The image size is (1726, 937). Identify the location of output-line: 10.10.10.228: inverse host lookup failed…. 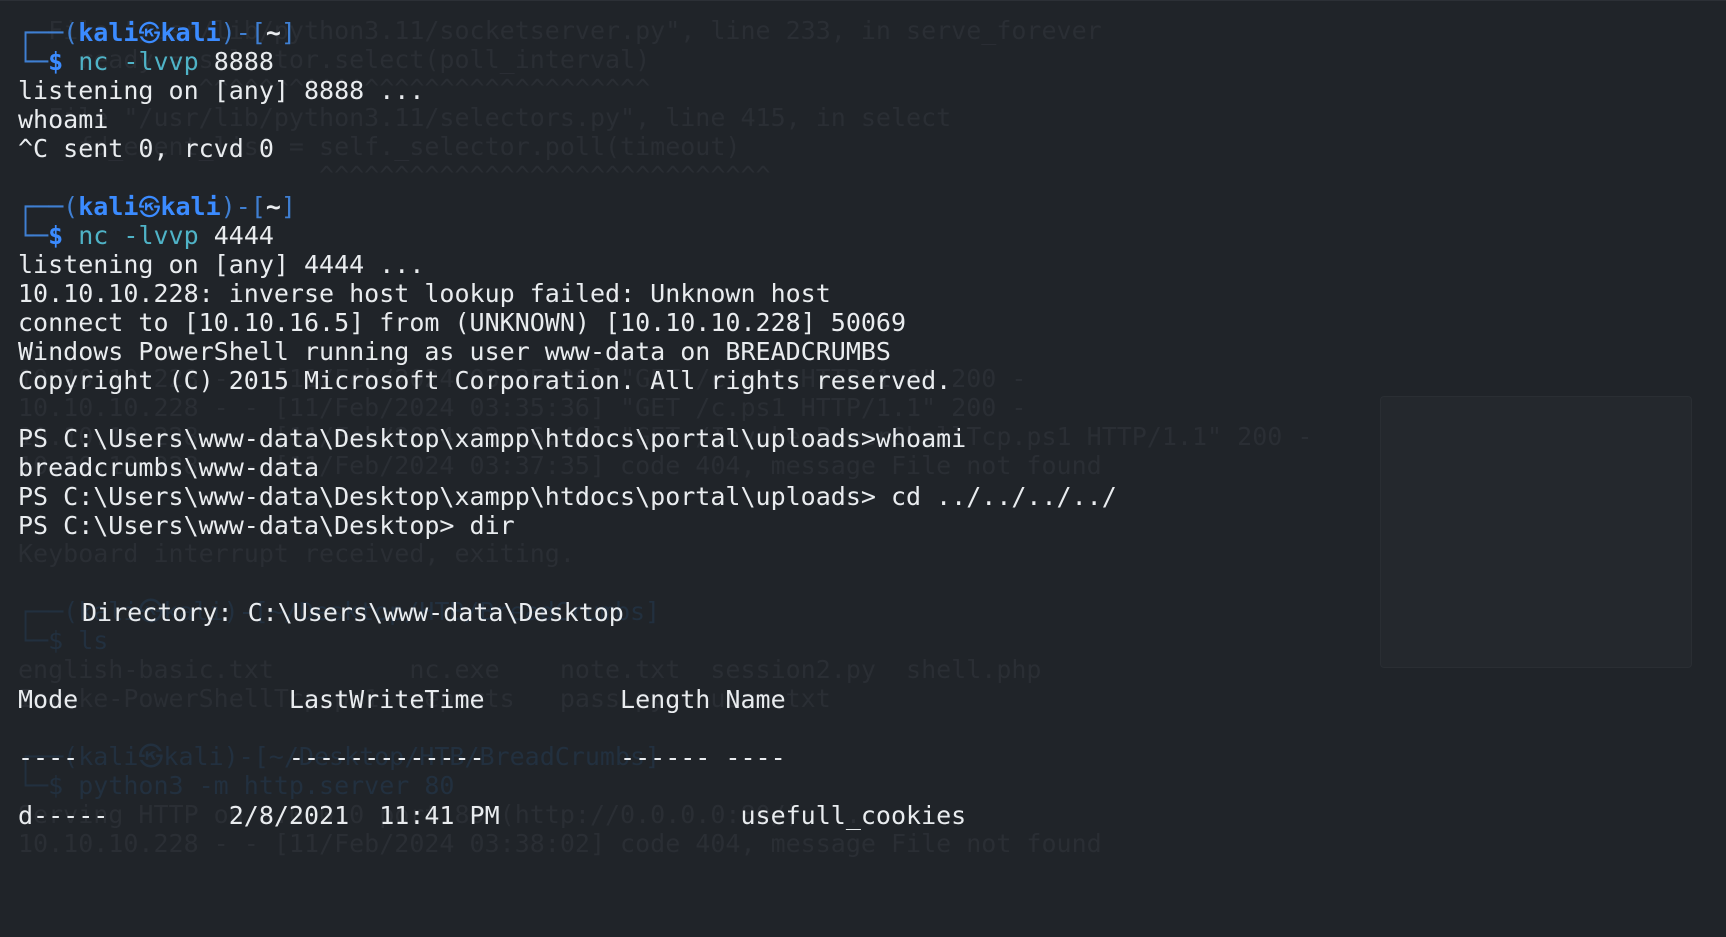
(424, 293).